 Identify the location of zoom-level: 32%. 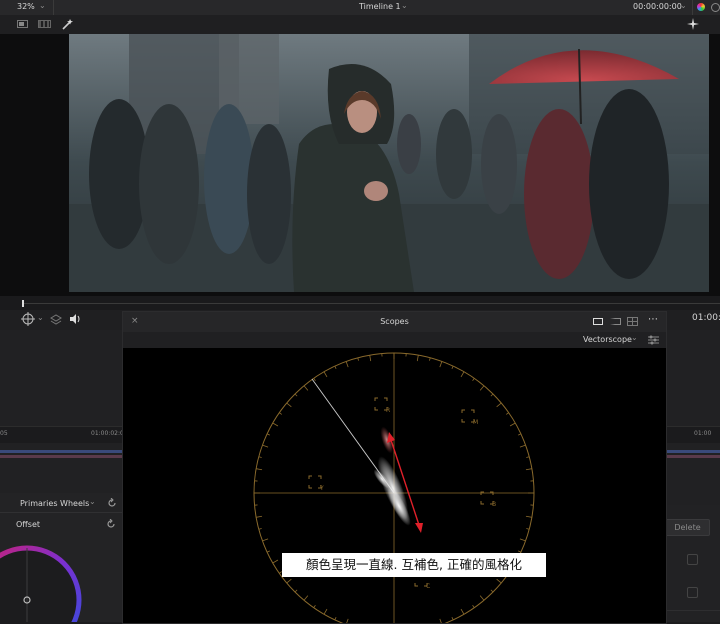
(26, 6).